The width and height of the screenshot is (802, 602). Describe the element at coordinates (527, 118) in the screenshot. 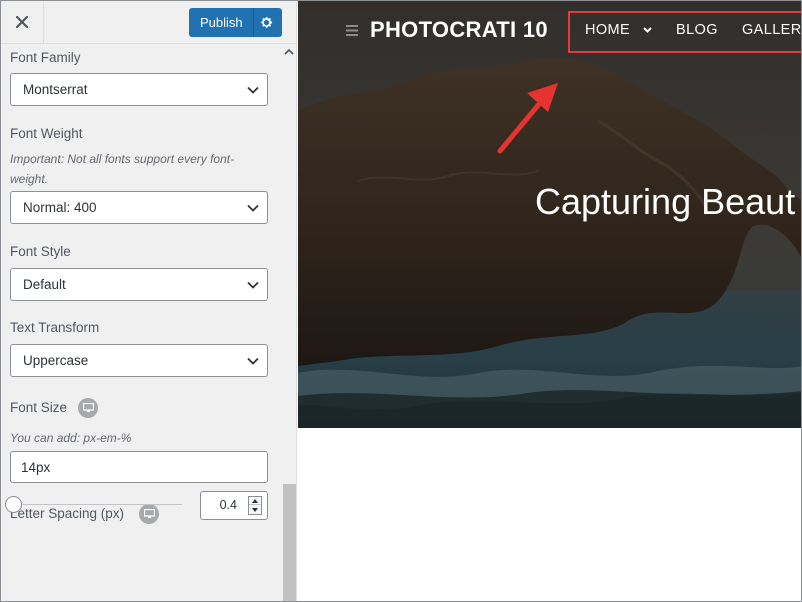

I see `annotation-arrow-icon` at that location.